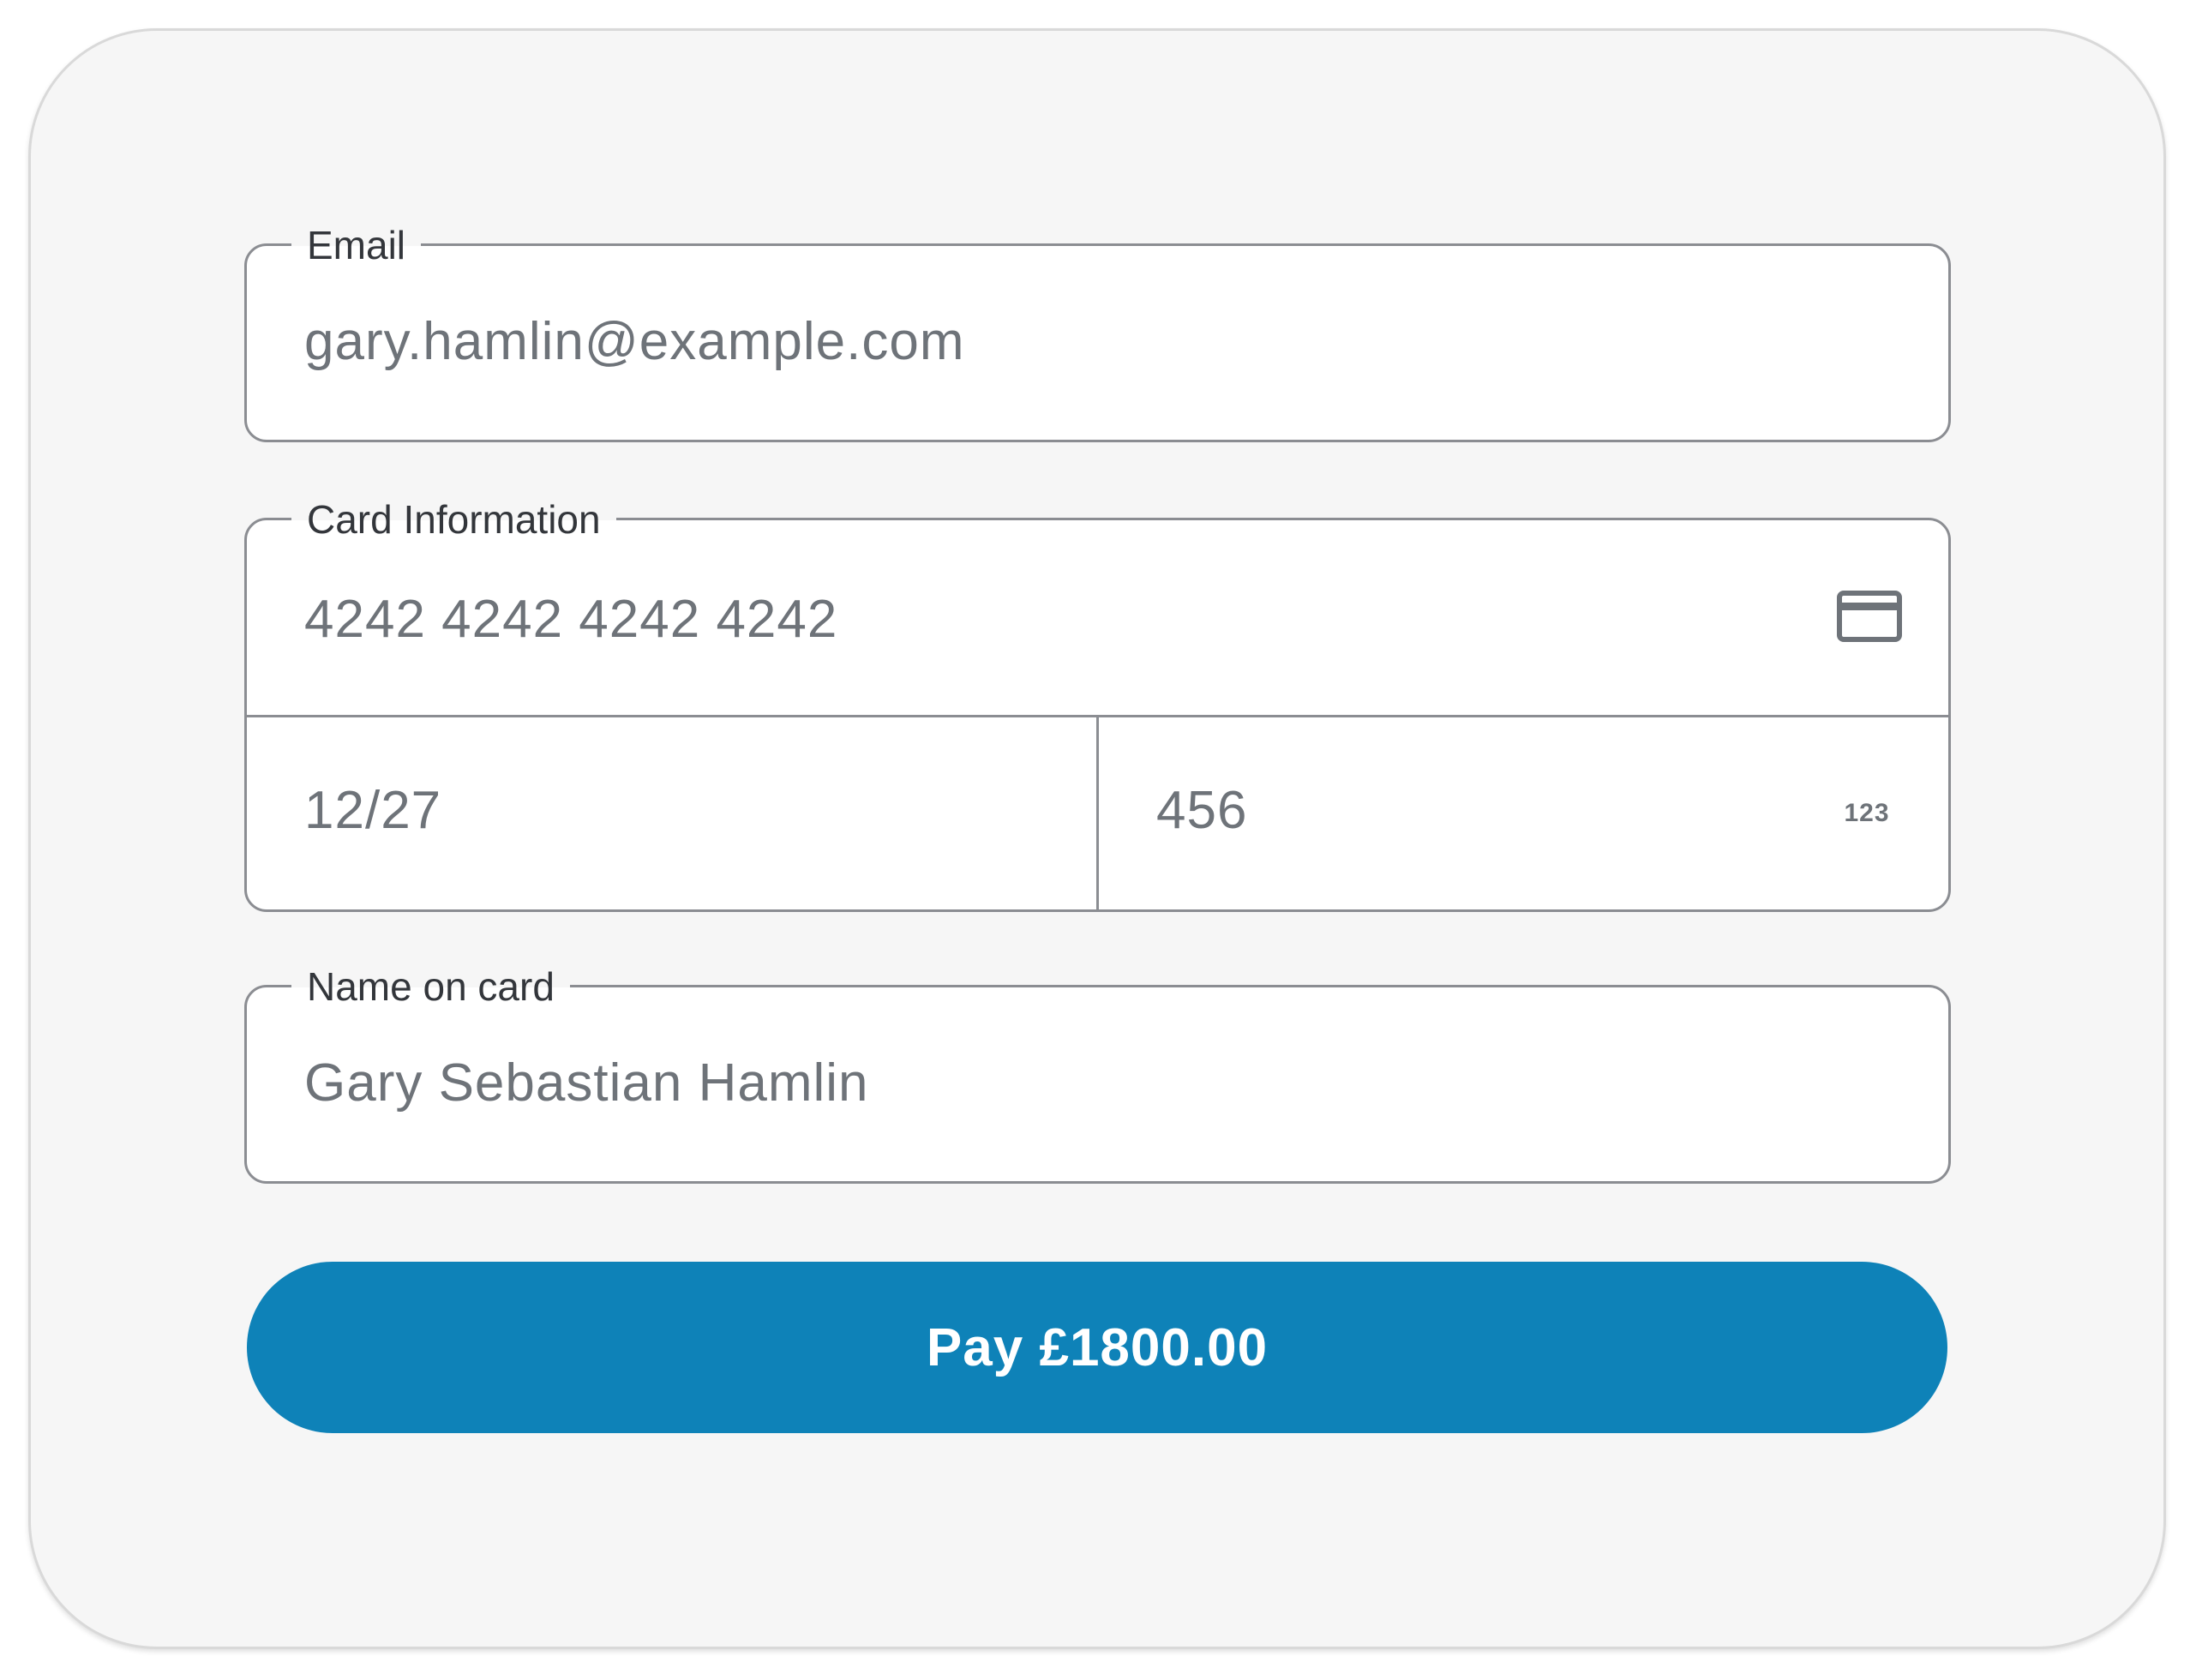 This screenshot has width=2196, height=1680. I want to click on card-details-row: 12/27 456 123, so click(1097, 812).